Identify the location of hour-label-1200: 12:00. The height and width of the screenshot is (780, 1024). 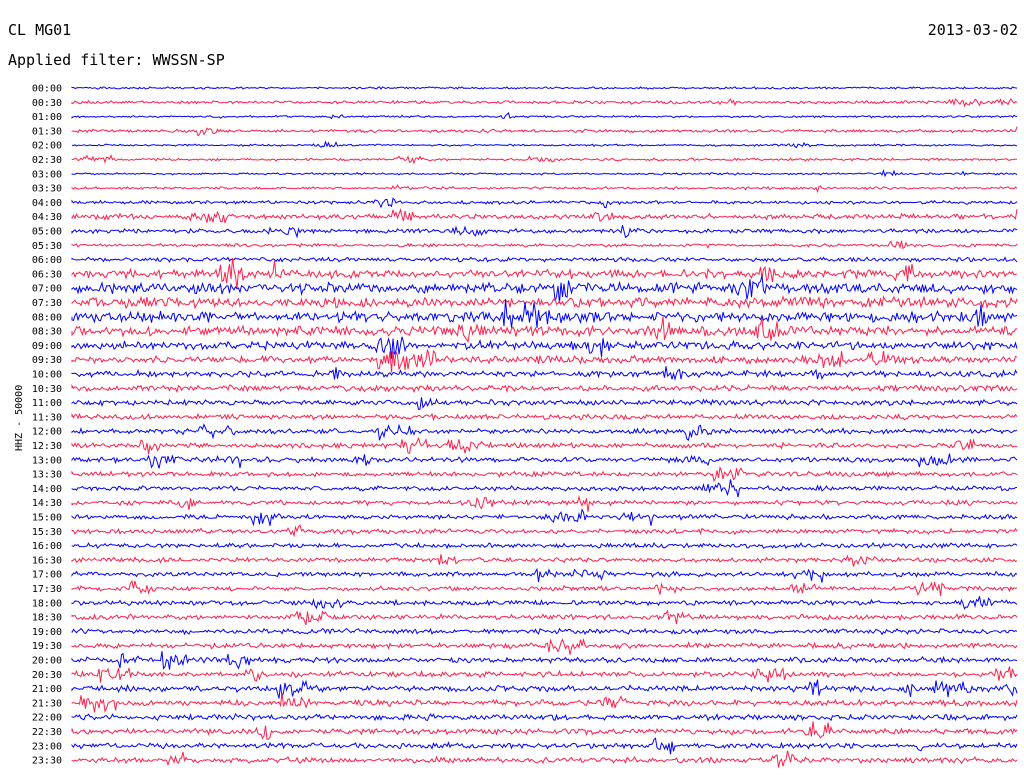
(47, 432).